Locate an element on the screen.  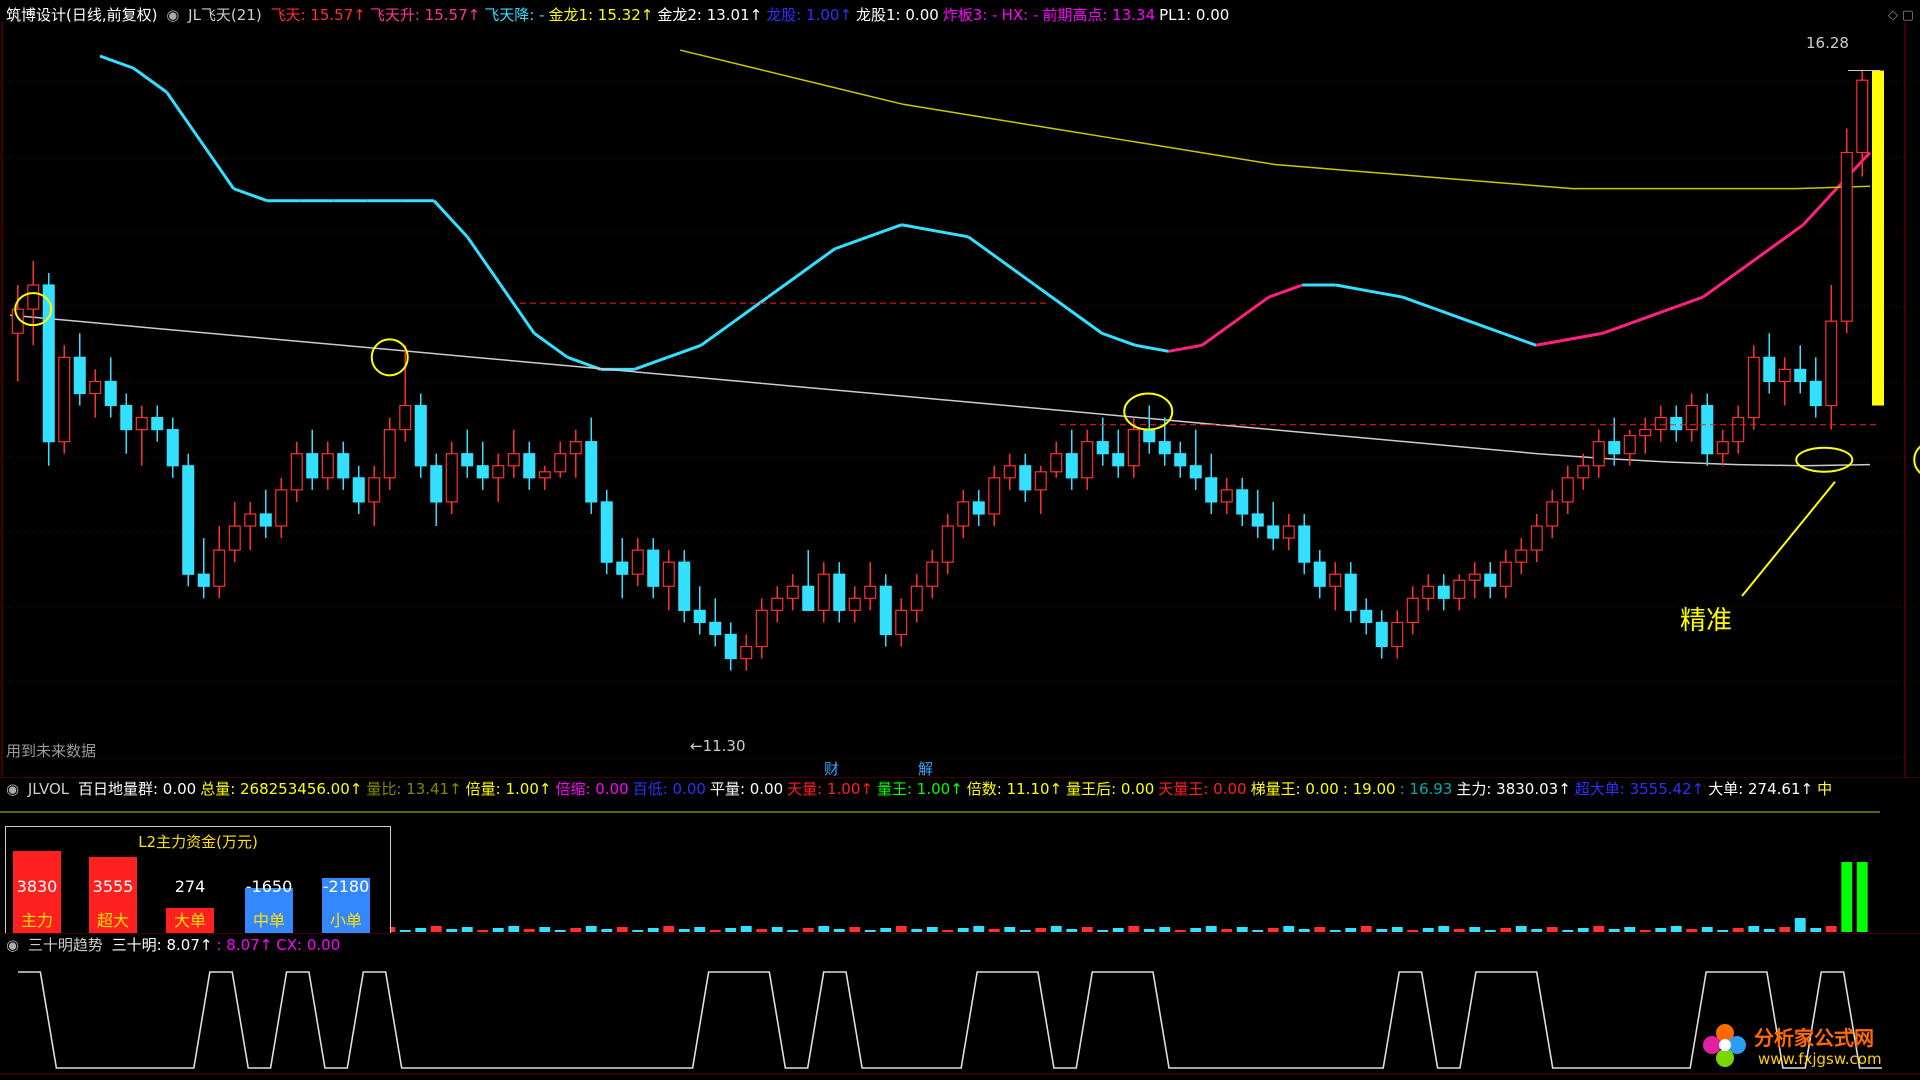
vol-value-item: 天量: 1.00↑ is located at coordinates (830, 789).